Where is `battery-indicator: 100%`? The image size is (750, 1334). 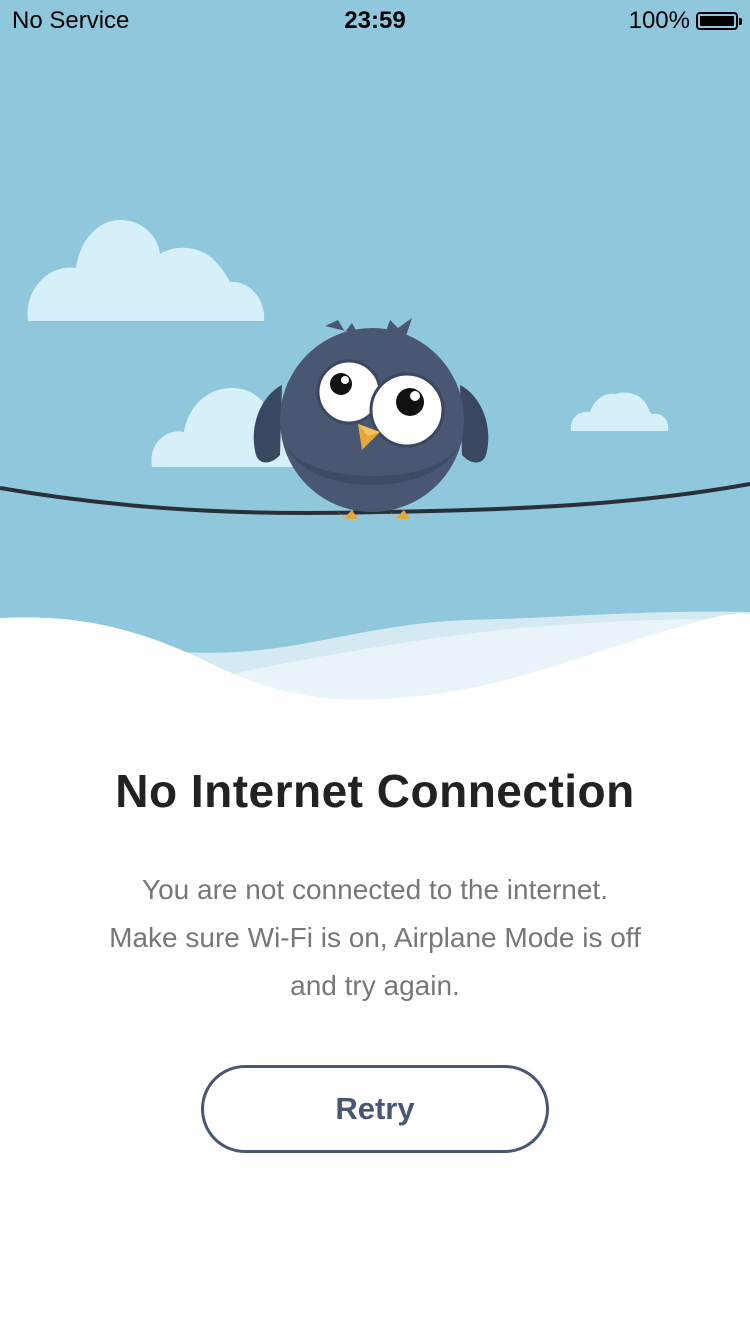 battery-indicator: 100% is located at coordinates (685, 21).